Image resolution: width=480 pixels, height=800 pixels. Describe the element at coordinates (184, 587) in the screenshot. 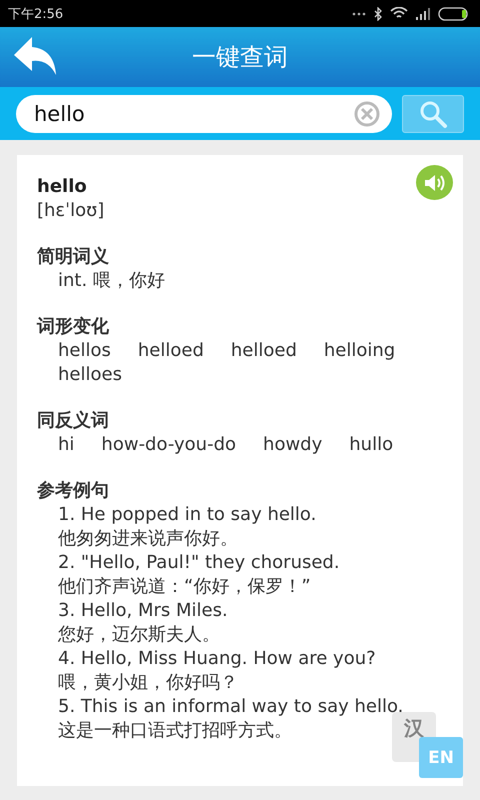

I see `entry-line: 他们齐声说道：“你好，保罗！”` at that location.